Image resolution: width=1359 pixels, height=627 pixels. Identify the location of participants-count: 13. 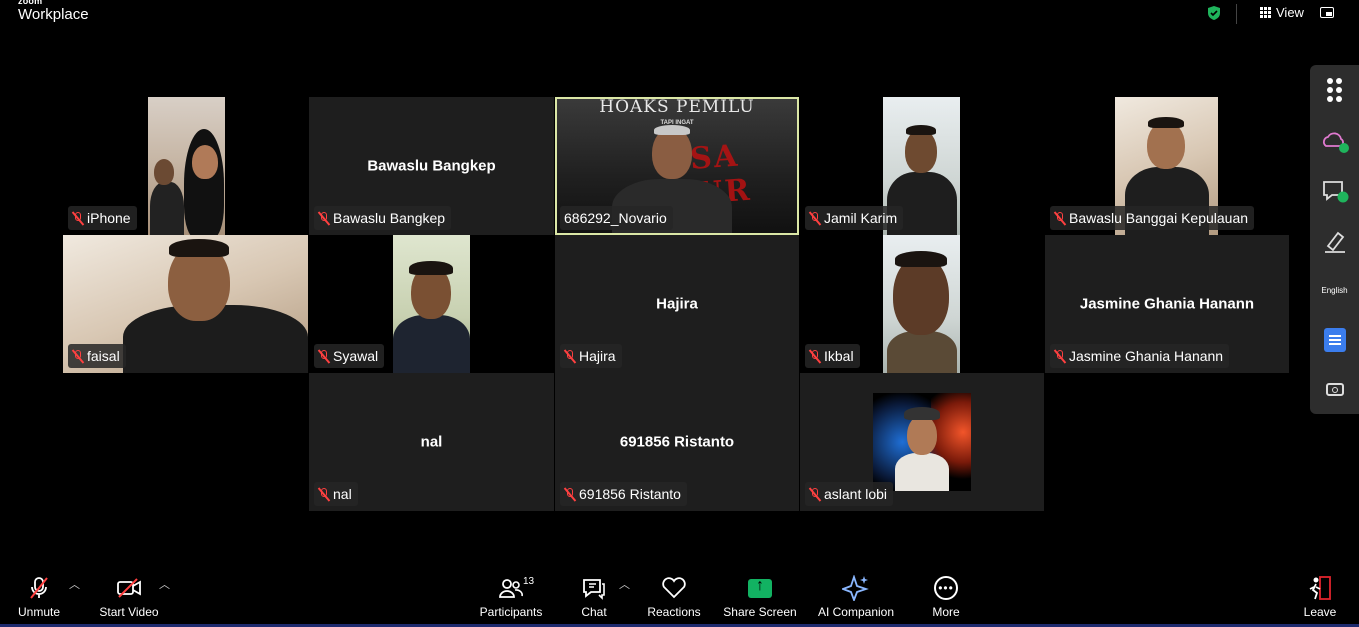
(529, 581).